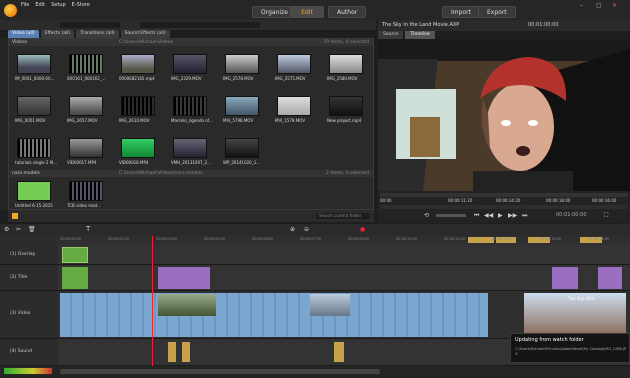 The height and width of the screenshot is (378, 630). What do you see at coordinates (344, 278) in the screenshot?
I see `track-title` at bounding box center [344, 278].